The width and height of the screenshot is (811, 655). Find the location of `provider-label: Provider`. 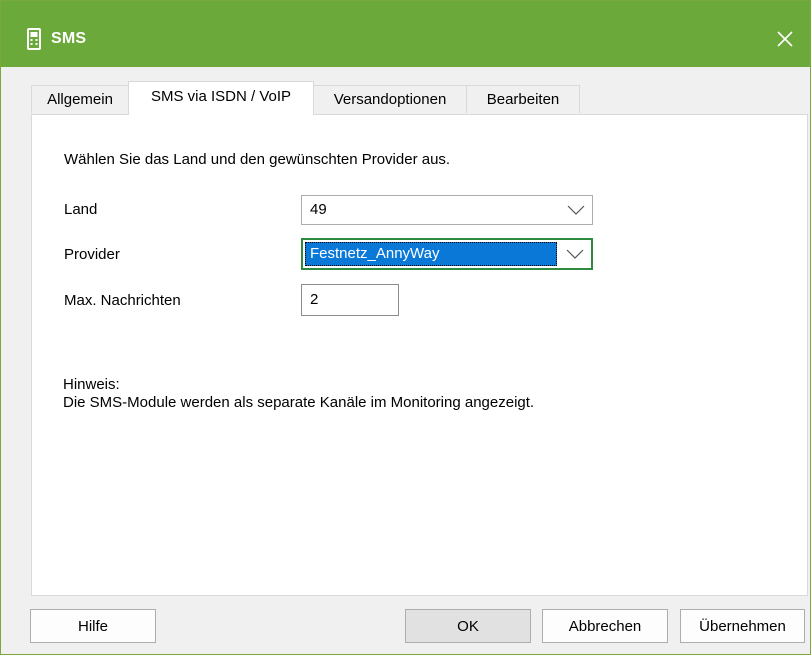

provider-label: Provider is located at coordinates (92, 254).